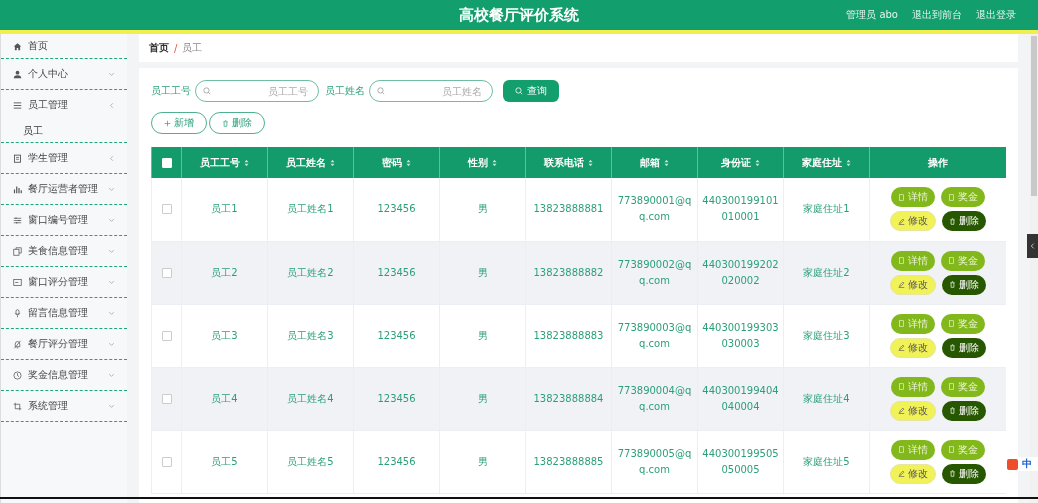  Describe the element at coordinates (17, 251) in the screenshot. I see `copy-icon` at that location.